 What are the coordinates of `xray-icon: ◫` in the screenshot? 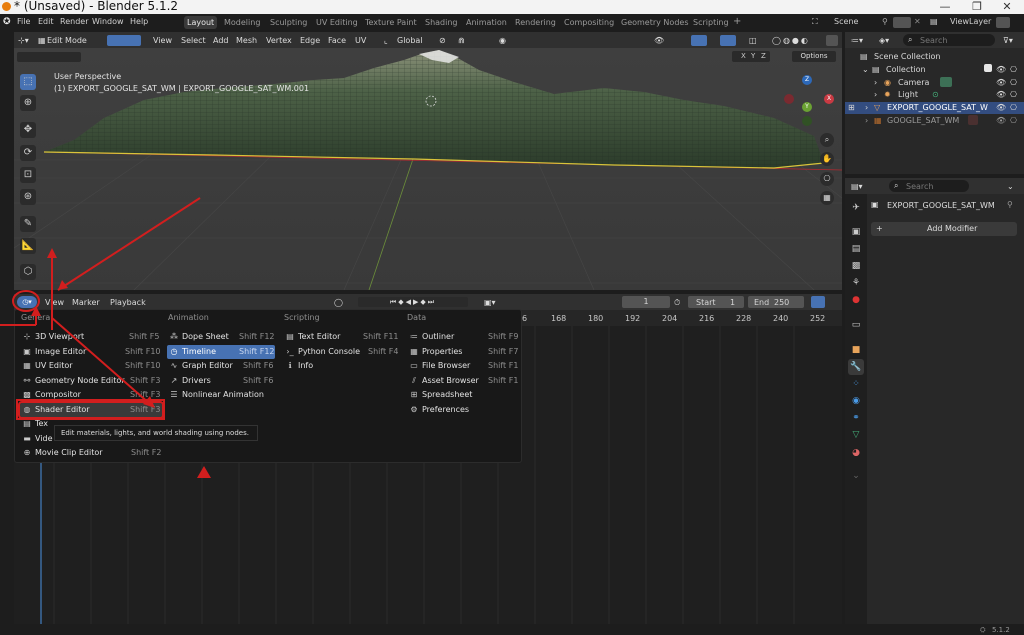 It's located at (753, 40).